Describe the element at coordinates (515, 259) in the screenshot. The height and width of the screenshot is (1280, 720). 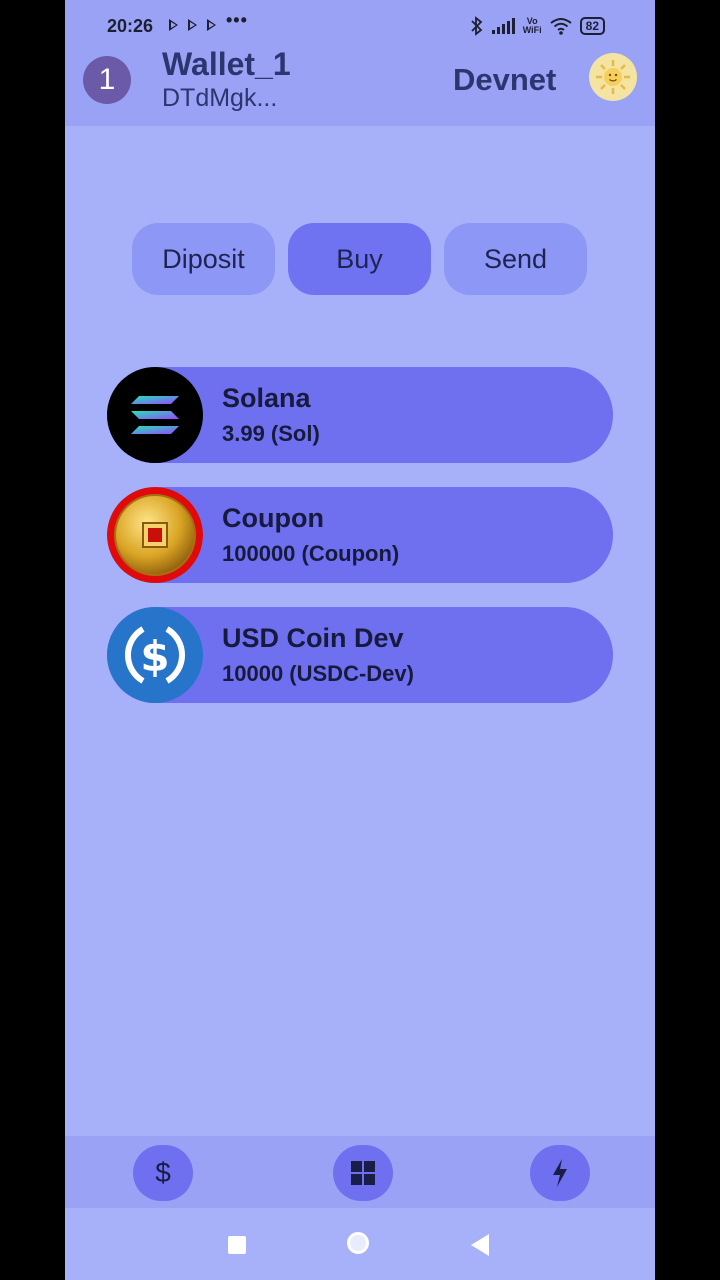
I see `send-button: Send` at that location.